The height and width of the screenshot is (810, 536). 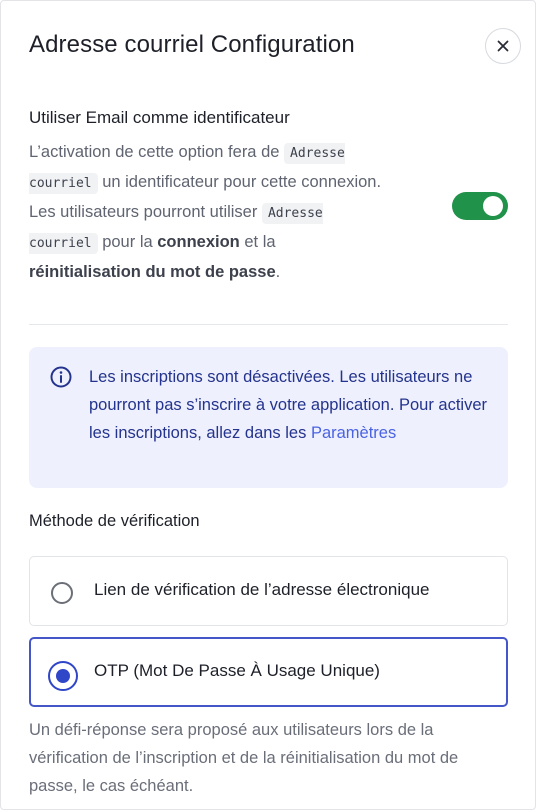 I want to click on desc-text: pour la, so click(x=127, y=242).